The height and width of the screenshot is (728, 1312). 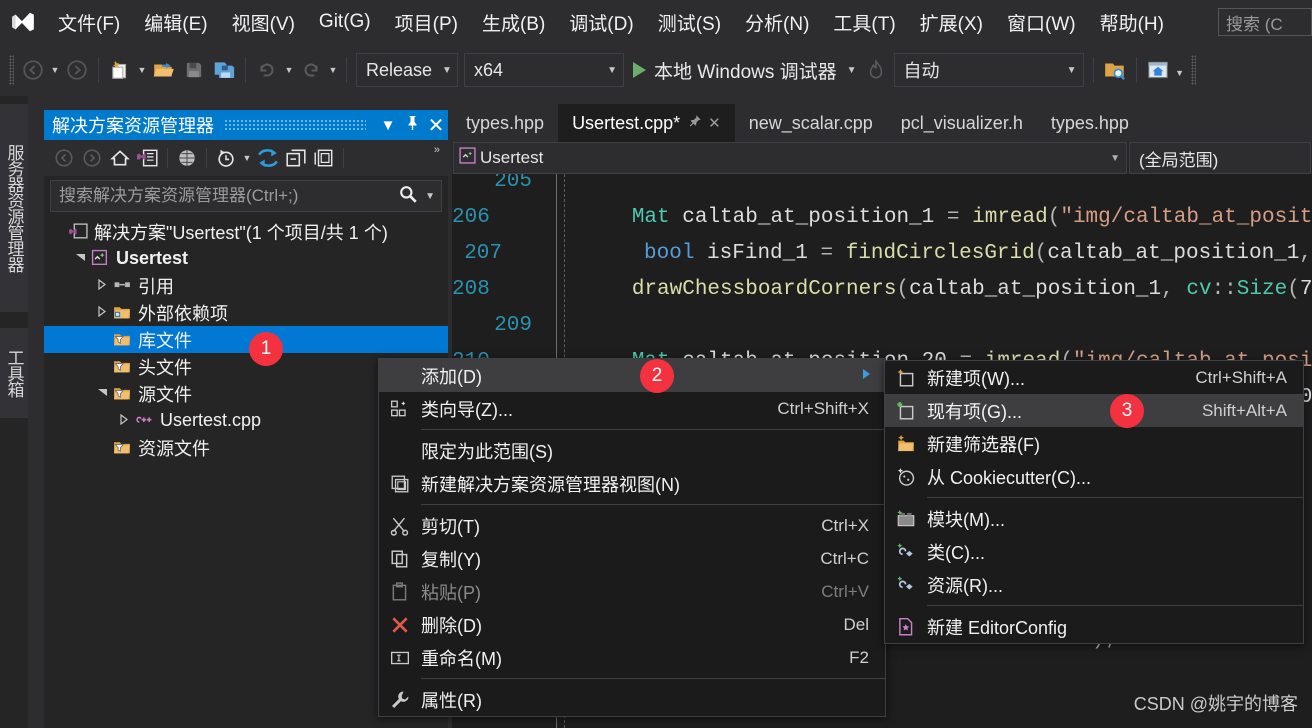 I want to click on menu-item: 重命名(M) F2, so click(x=632, y=657).